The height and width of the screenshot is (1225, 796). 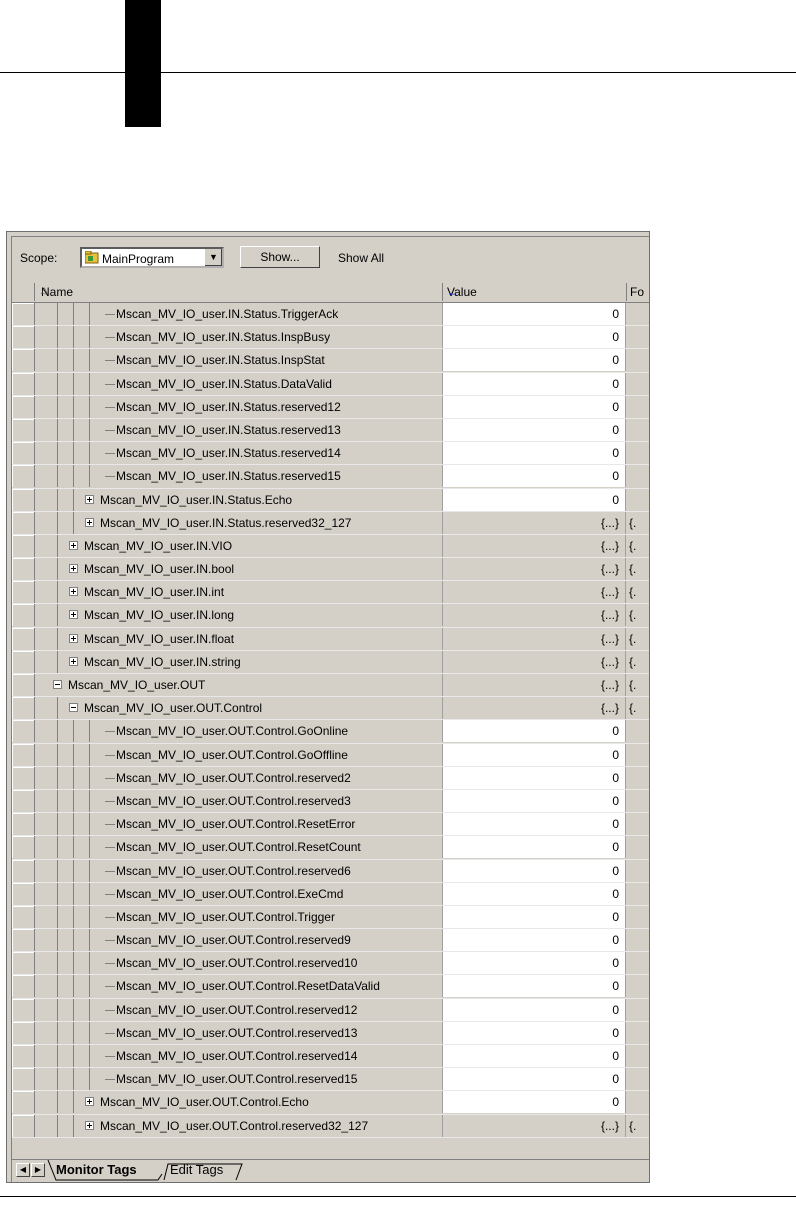 I want to click on tag-name-cell: Mscan_MV_IO_user.IN.string, so click(x=239, y=661).